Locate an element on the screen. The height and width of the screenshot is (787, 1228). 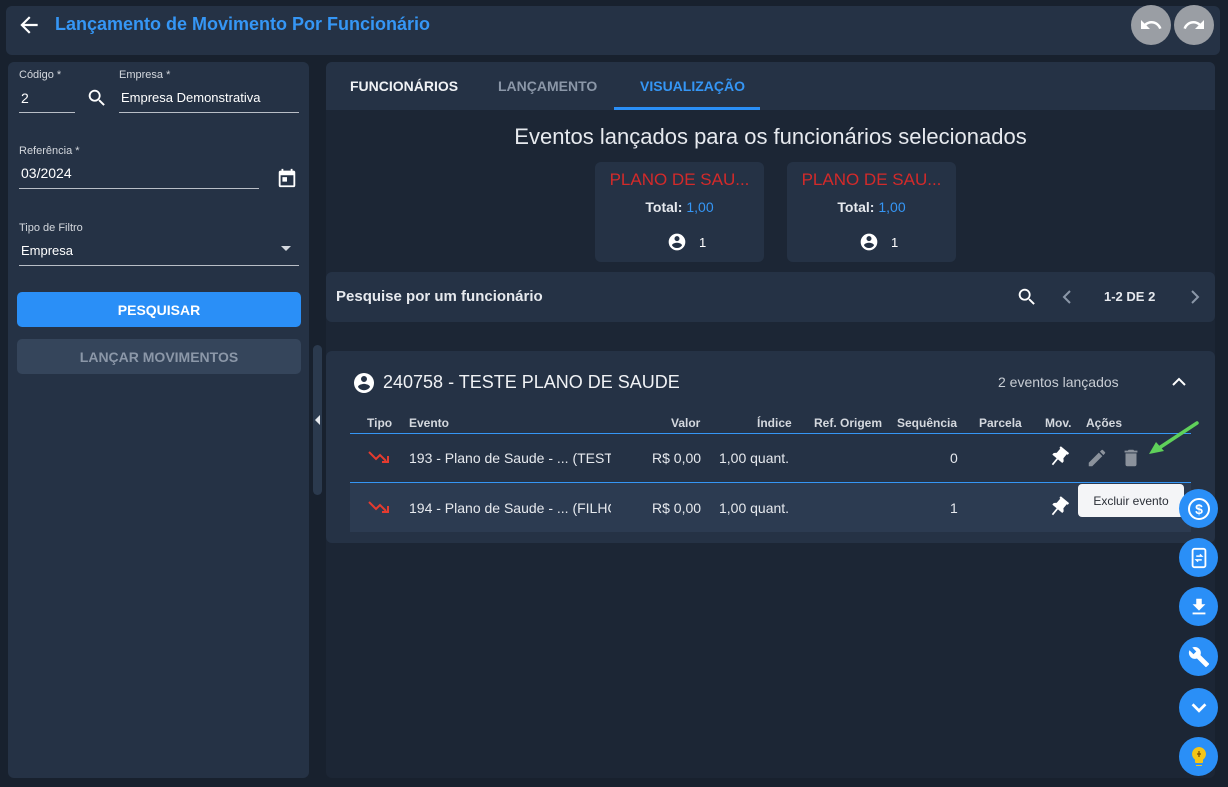
chevron-up-icon is located at coordinates (1179, 382).